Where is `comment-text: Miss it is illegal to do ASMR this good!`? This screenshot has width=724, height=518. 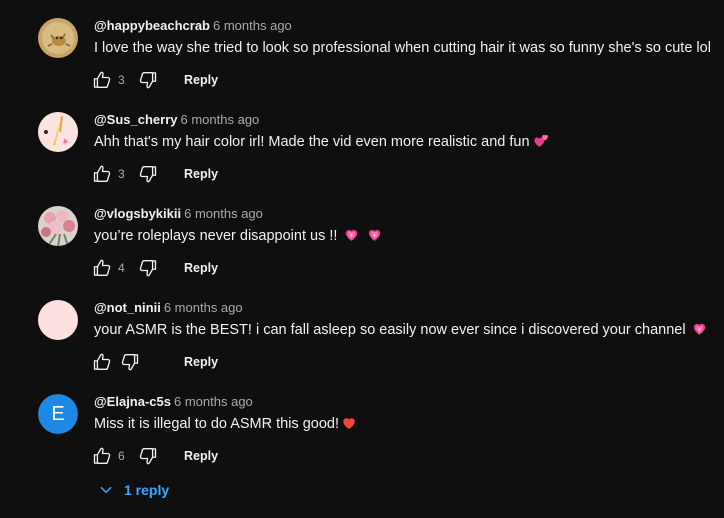 comment-text: Miss it is illegal to do ASMR this good! is located at coordinates (225, 424).